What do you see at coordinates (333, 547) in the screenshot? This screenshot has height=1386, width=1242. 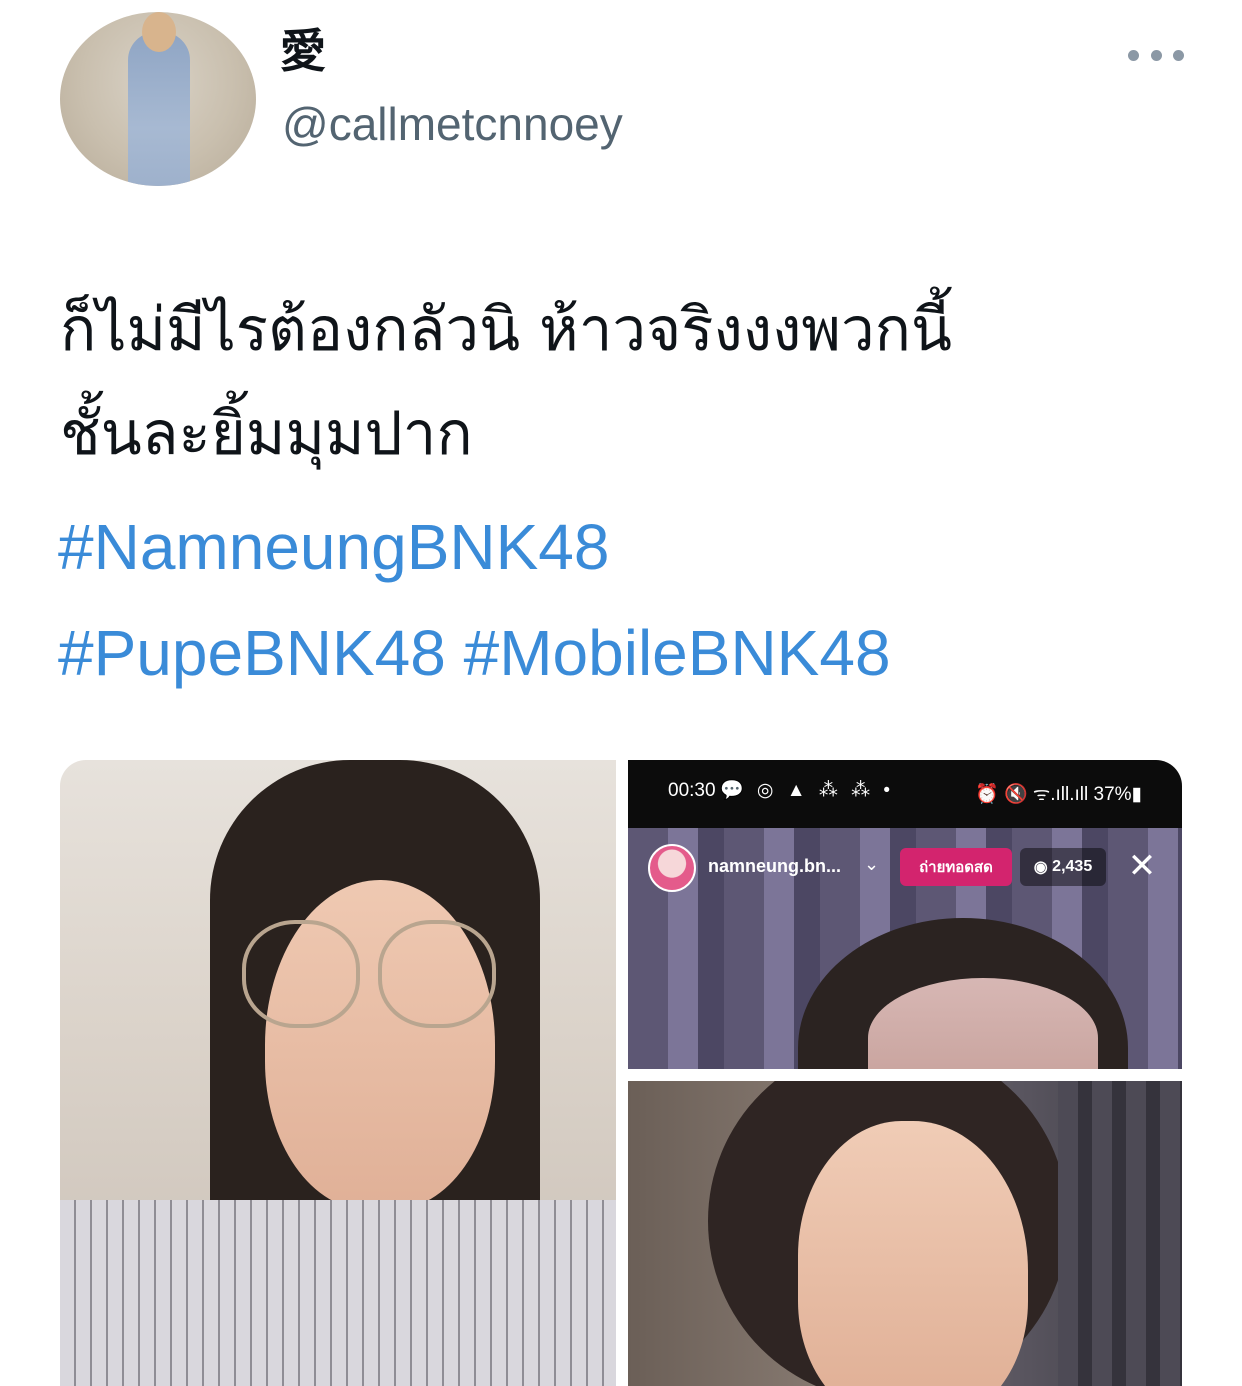 I see `hashtag-link: #NamneungBNK48` at bounding box center [333, 547].